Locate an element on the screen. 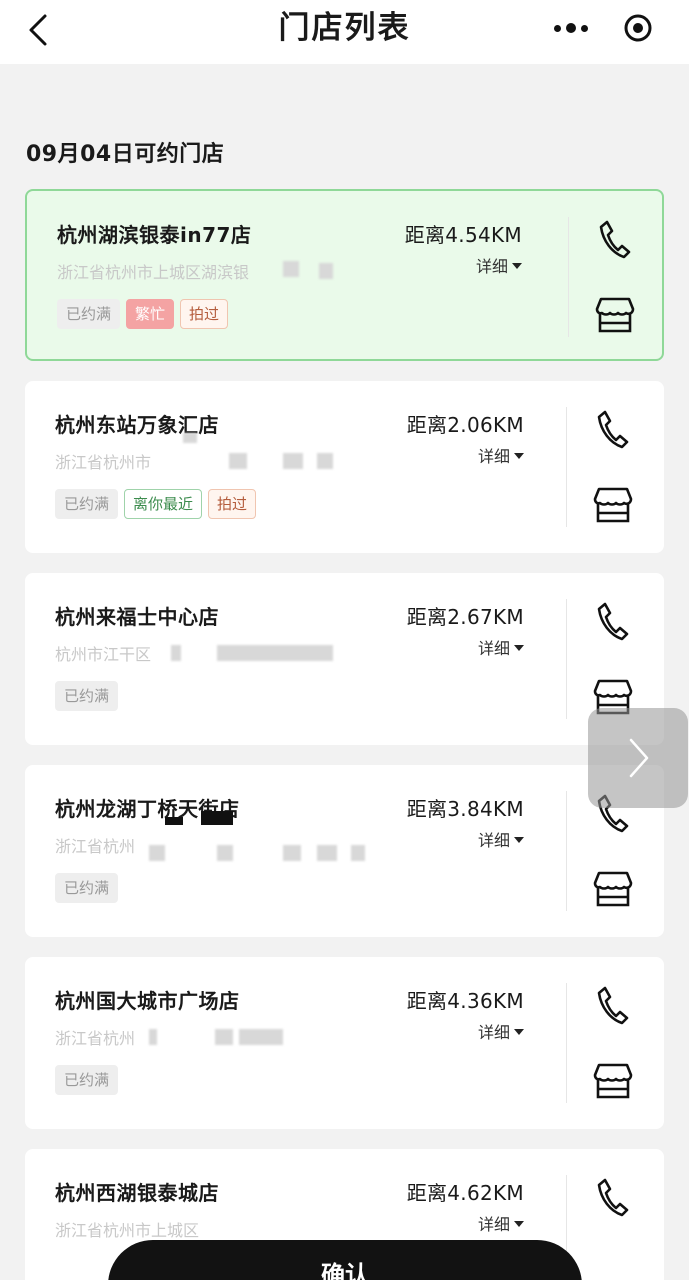 This screenshot has width=689, height=1280. tag-nearest: 离你最近 is located at coordinates (163, 504).